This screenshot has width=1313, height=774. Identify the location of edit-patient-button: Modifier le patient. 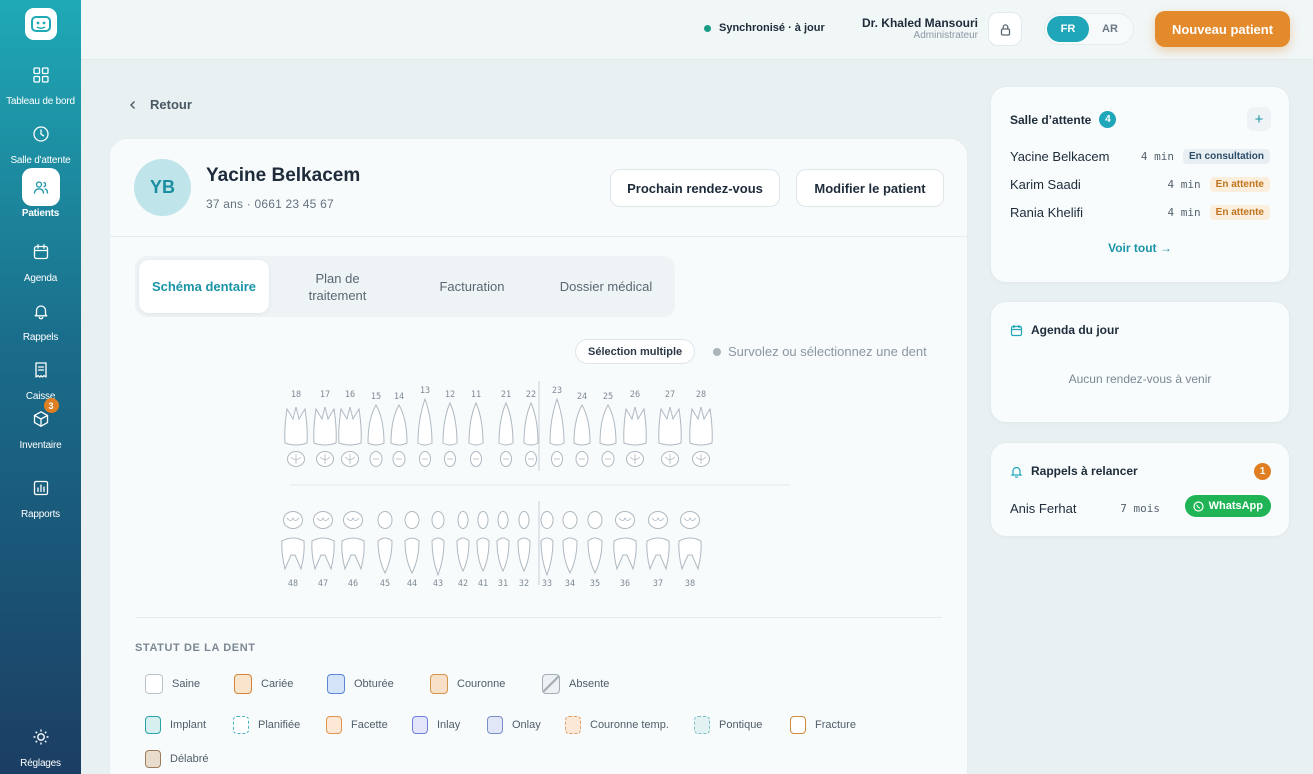
(870, 188).